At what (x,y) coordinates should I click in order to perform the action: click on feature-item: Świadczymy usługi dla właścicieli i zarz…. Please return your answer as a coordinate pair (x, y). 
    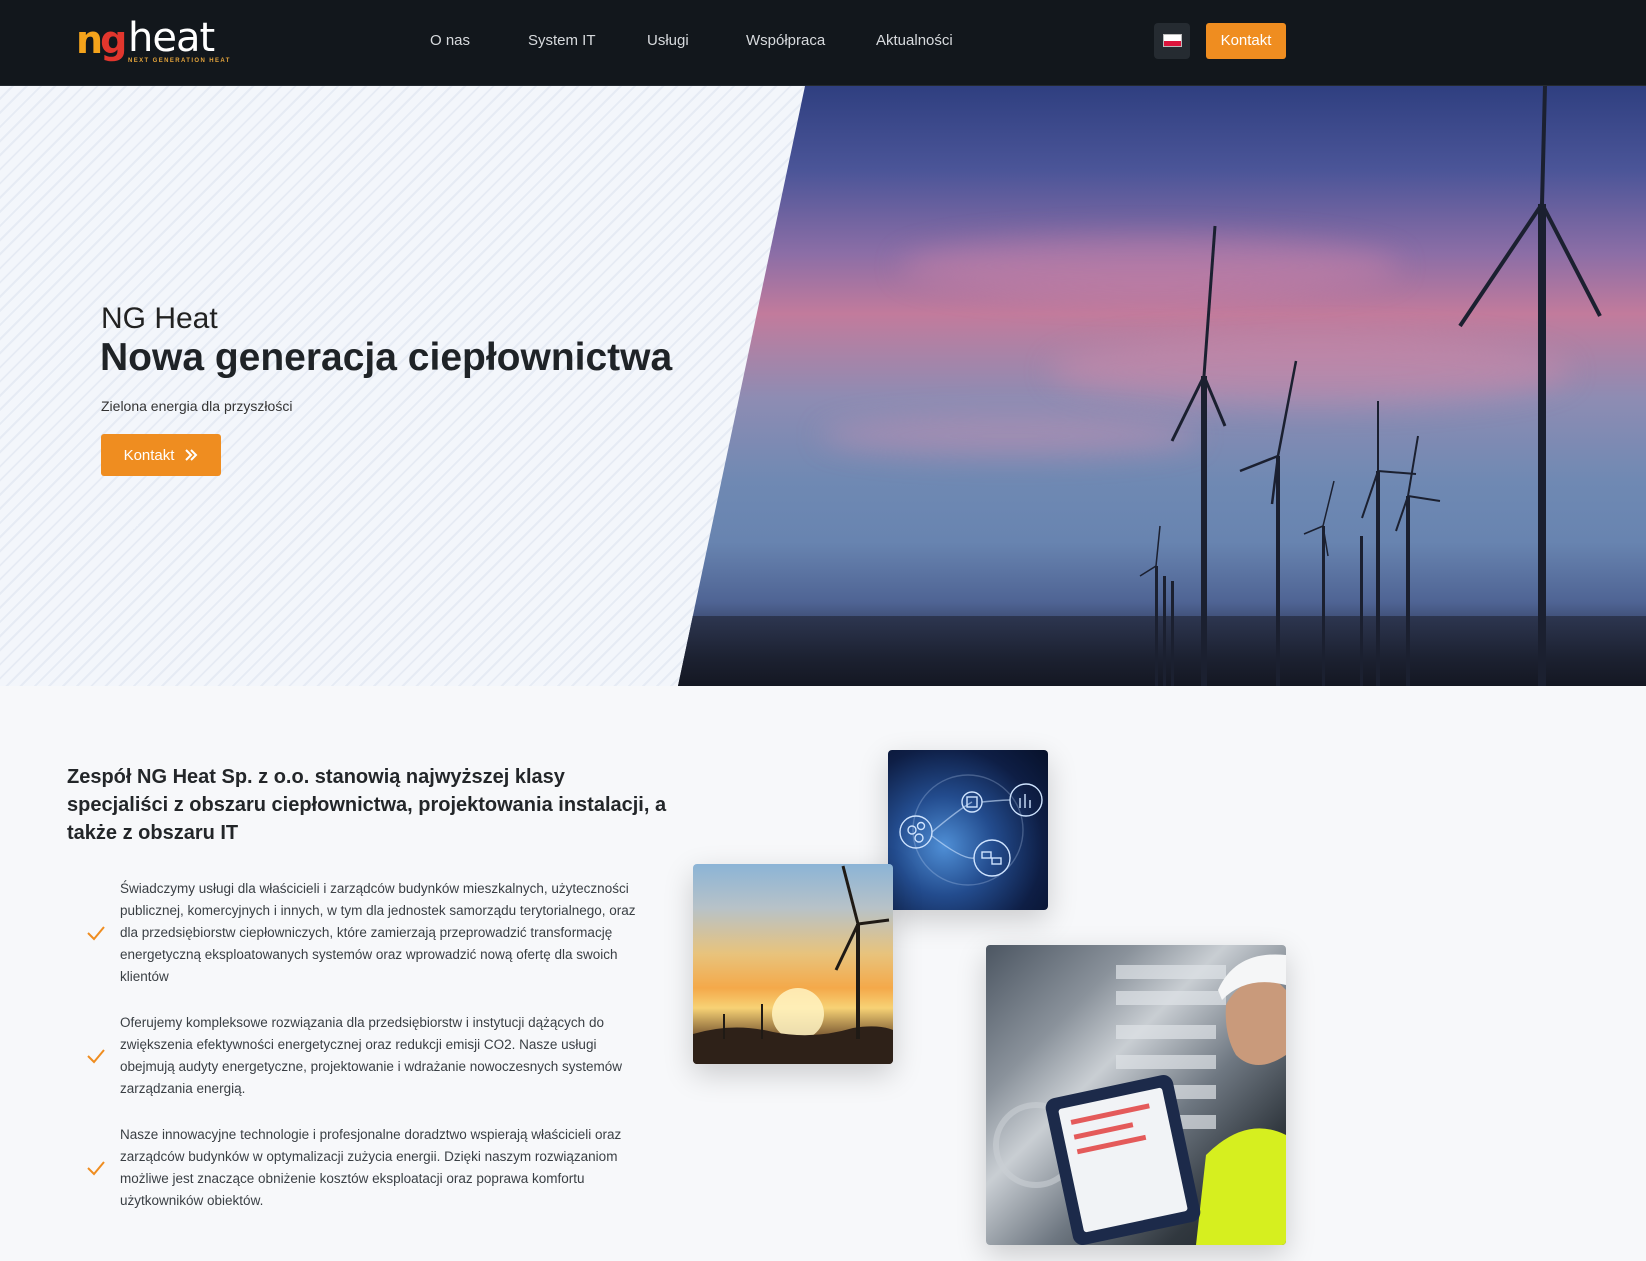
    Looking at the image, I should click on (366, 933).